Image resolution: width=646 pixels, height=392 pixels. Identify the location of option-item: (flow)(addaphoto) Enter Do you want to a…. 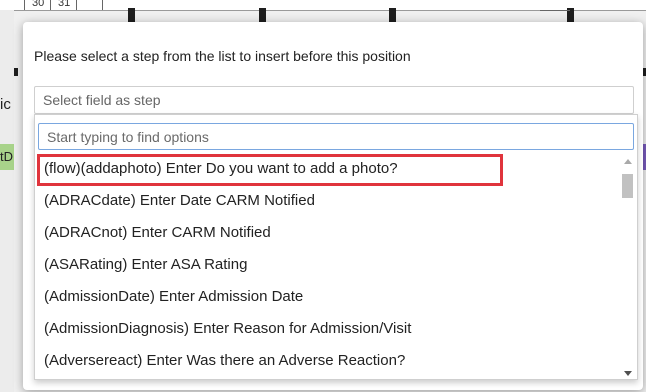
(326, 169).